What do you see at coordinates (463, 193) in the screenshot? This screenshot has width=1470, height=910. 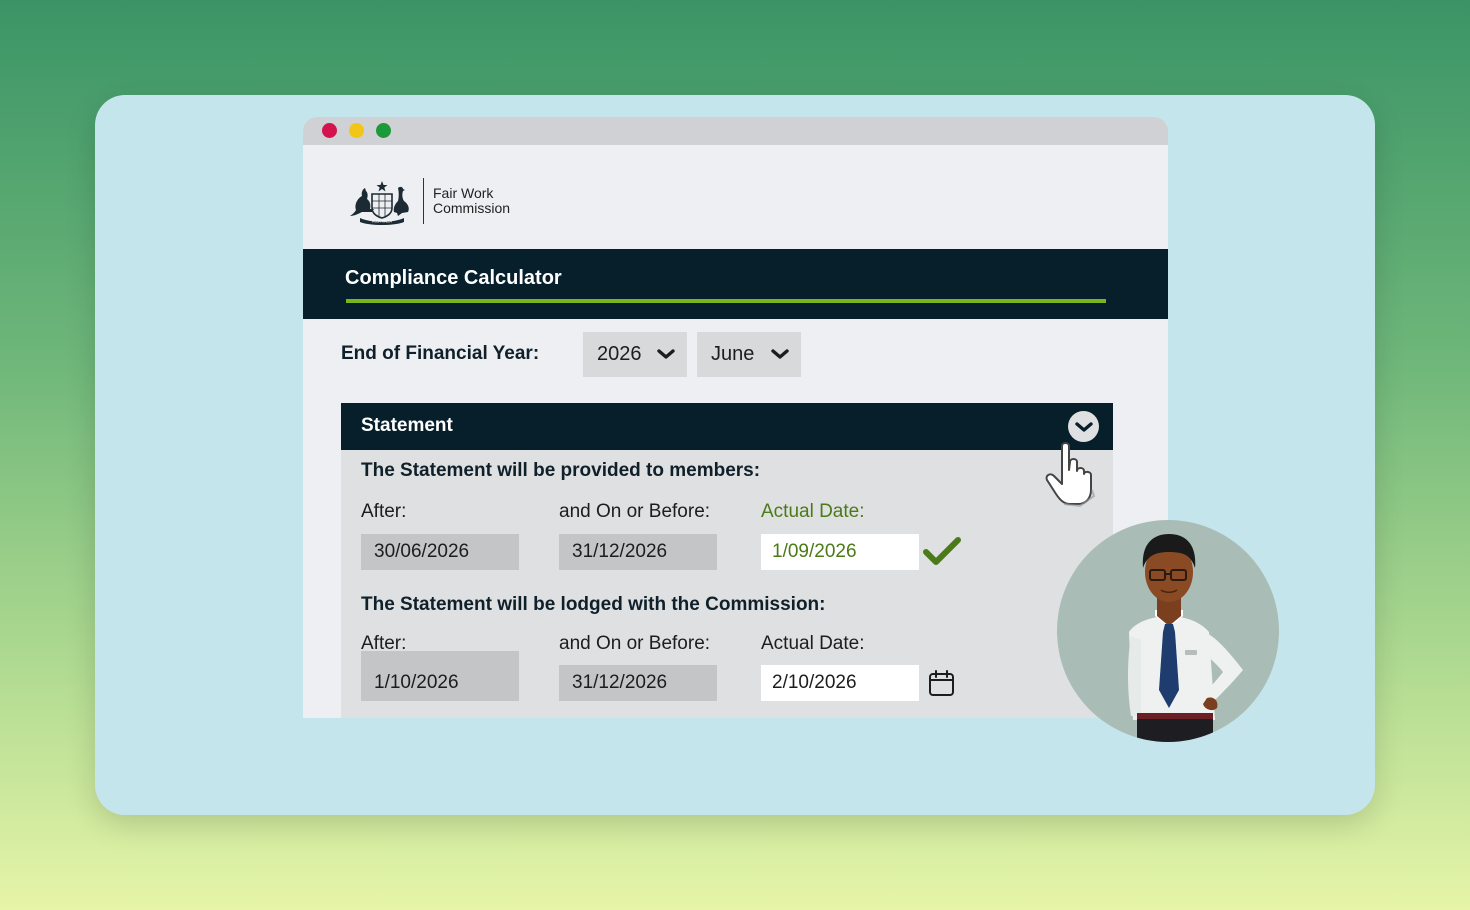 I see `logo-text-line1: Fair Work` at bounding box center [463, 193].